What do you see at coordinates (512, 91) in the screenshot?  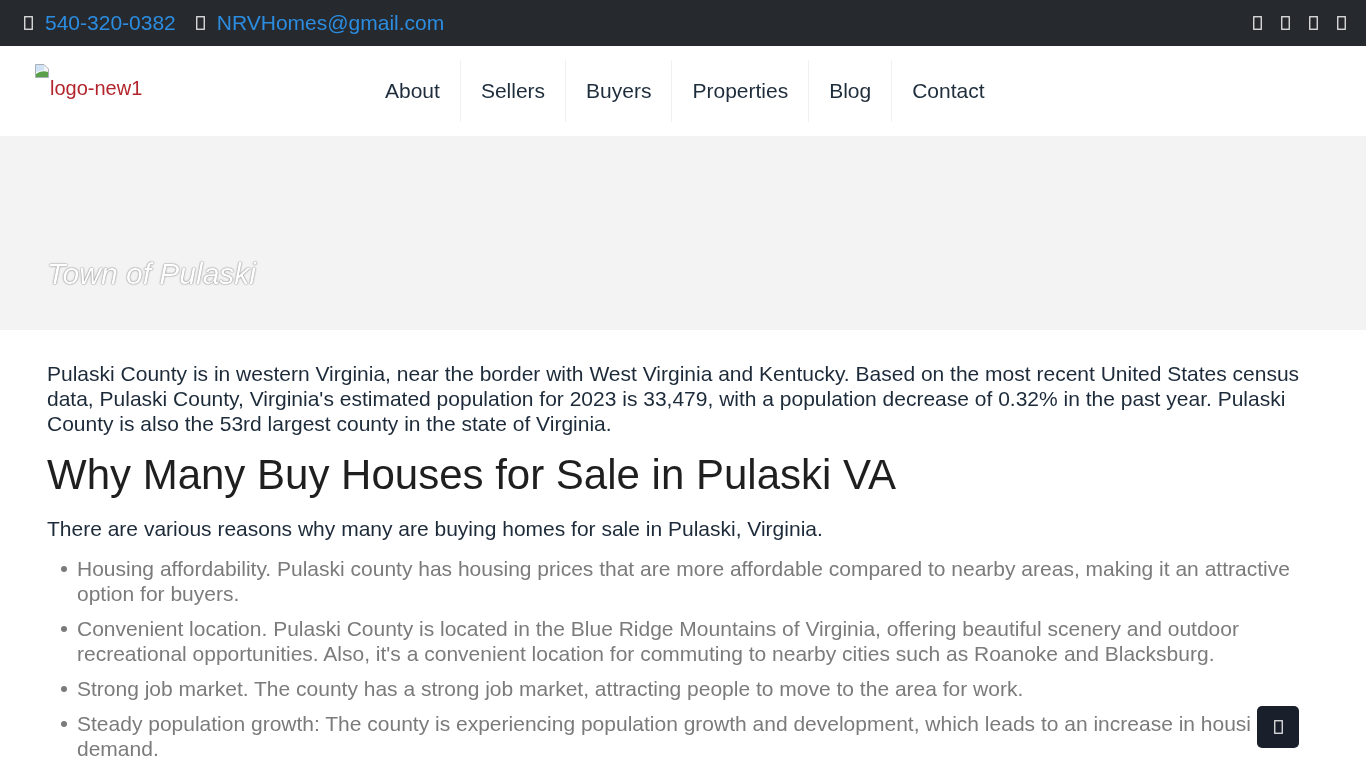 I see `nav-link: Sellers` at bounding box center [512, 91].